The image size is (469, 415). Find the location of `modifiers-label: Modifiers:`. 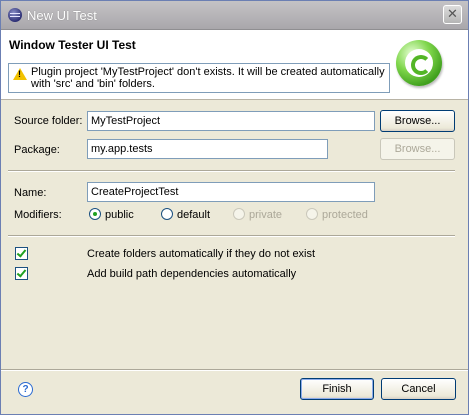

modifiers-label: Modifiers: is located at coordinates (38, 215).